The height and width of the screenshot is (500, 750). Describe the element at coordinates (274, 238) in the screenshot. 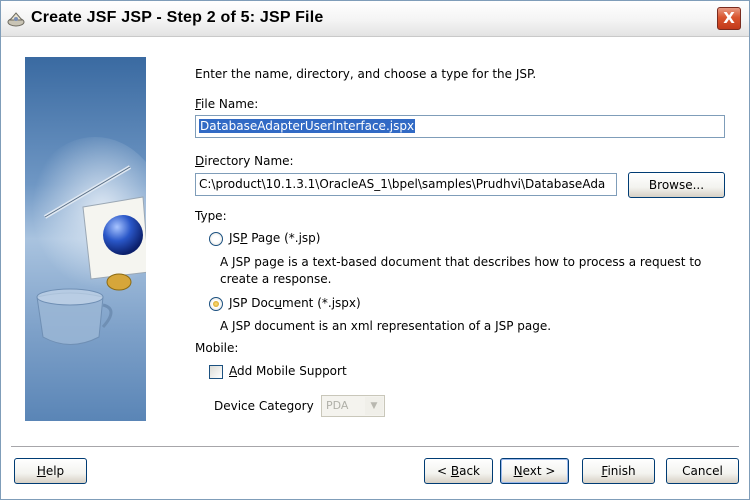

I see `jsp-page-option-label: JSP Page (*.jsp)` at that location.